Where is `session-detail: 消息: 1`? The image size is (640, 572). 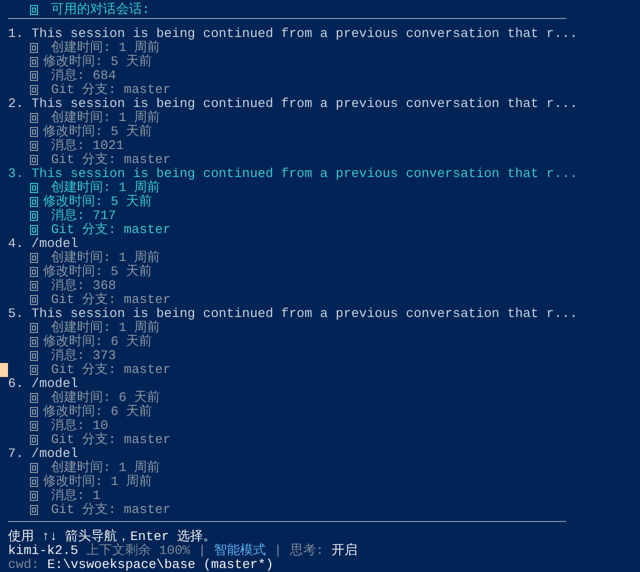 session-detail: 消息: 1 is located at coordinates (75, 496).